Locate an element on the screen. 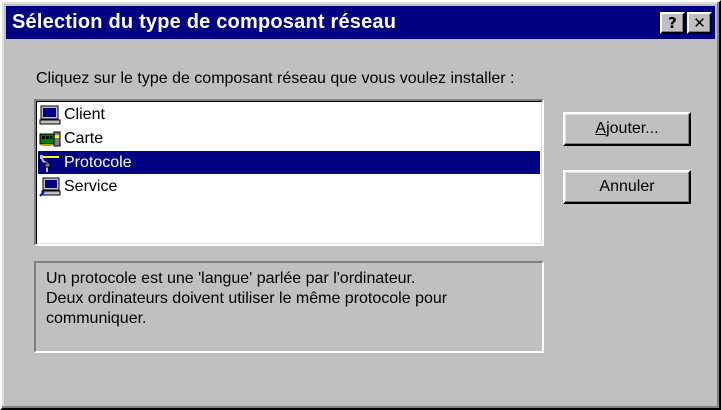  list-item-label: Protocole is located at coordinates (100, 162).